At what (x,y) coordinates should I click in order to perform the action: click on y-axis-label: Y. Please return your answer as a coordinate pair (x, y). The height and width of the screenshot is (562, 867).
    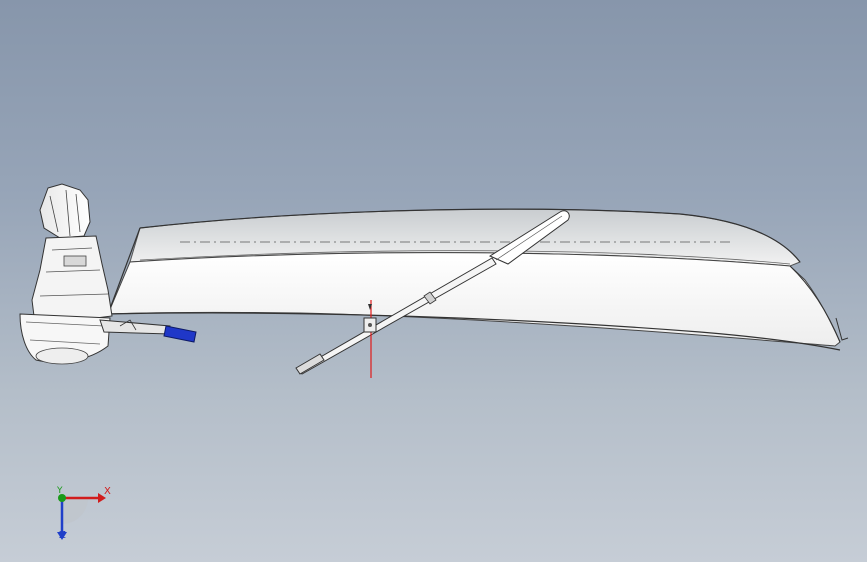
    Looking at the image, I should click on (60, 491).